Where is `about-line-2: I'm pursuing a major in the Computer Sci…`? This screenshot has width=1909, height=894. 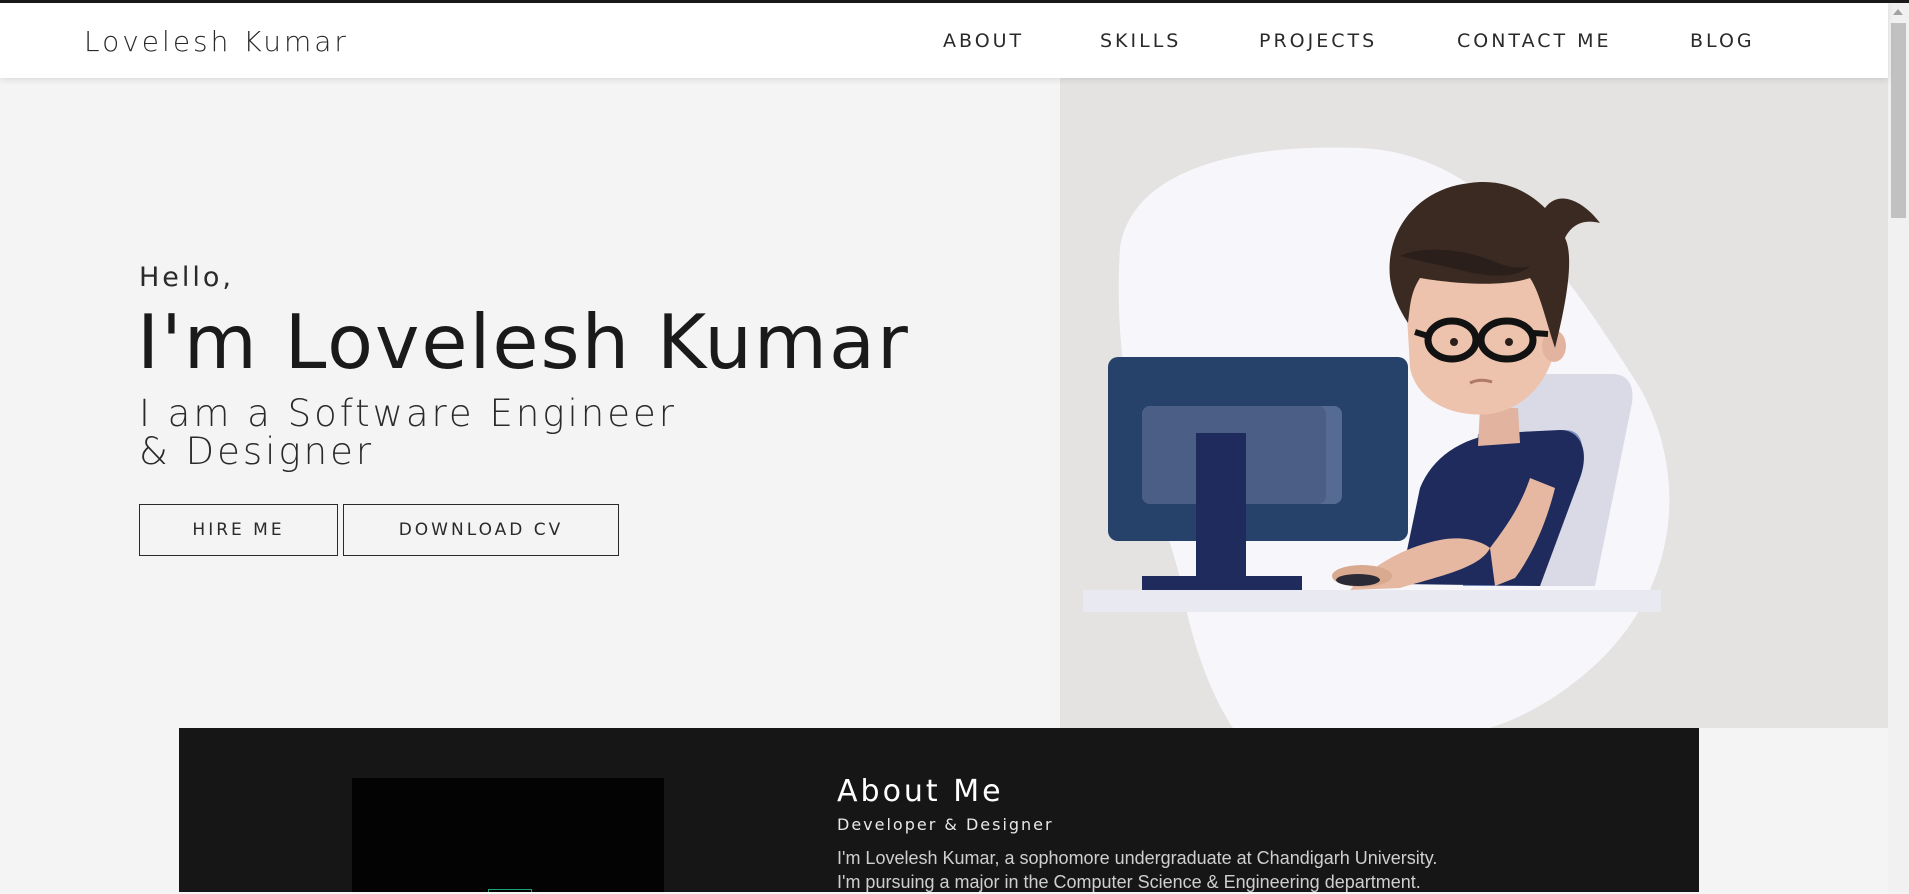 about-line-2: I'm pursuing a major in the Computer Sci… is located at coordinates (1129, 882).